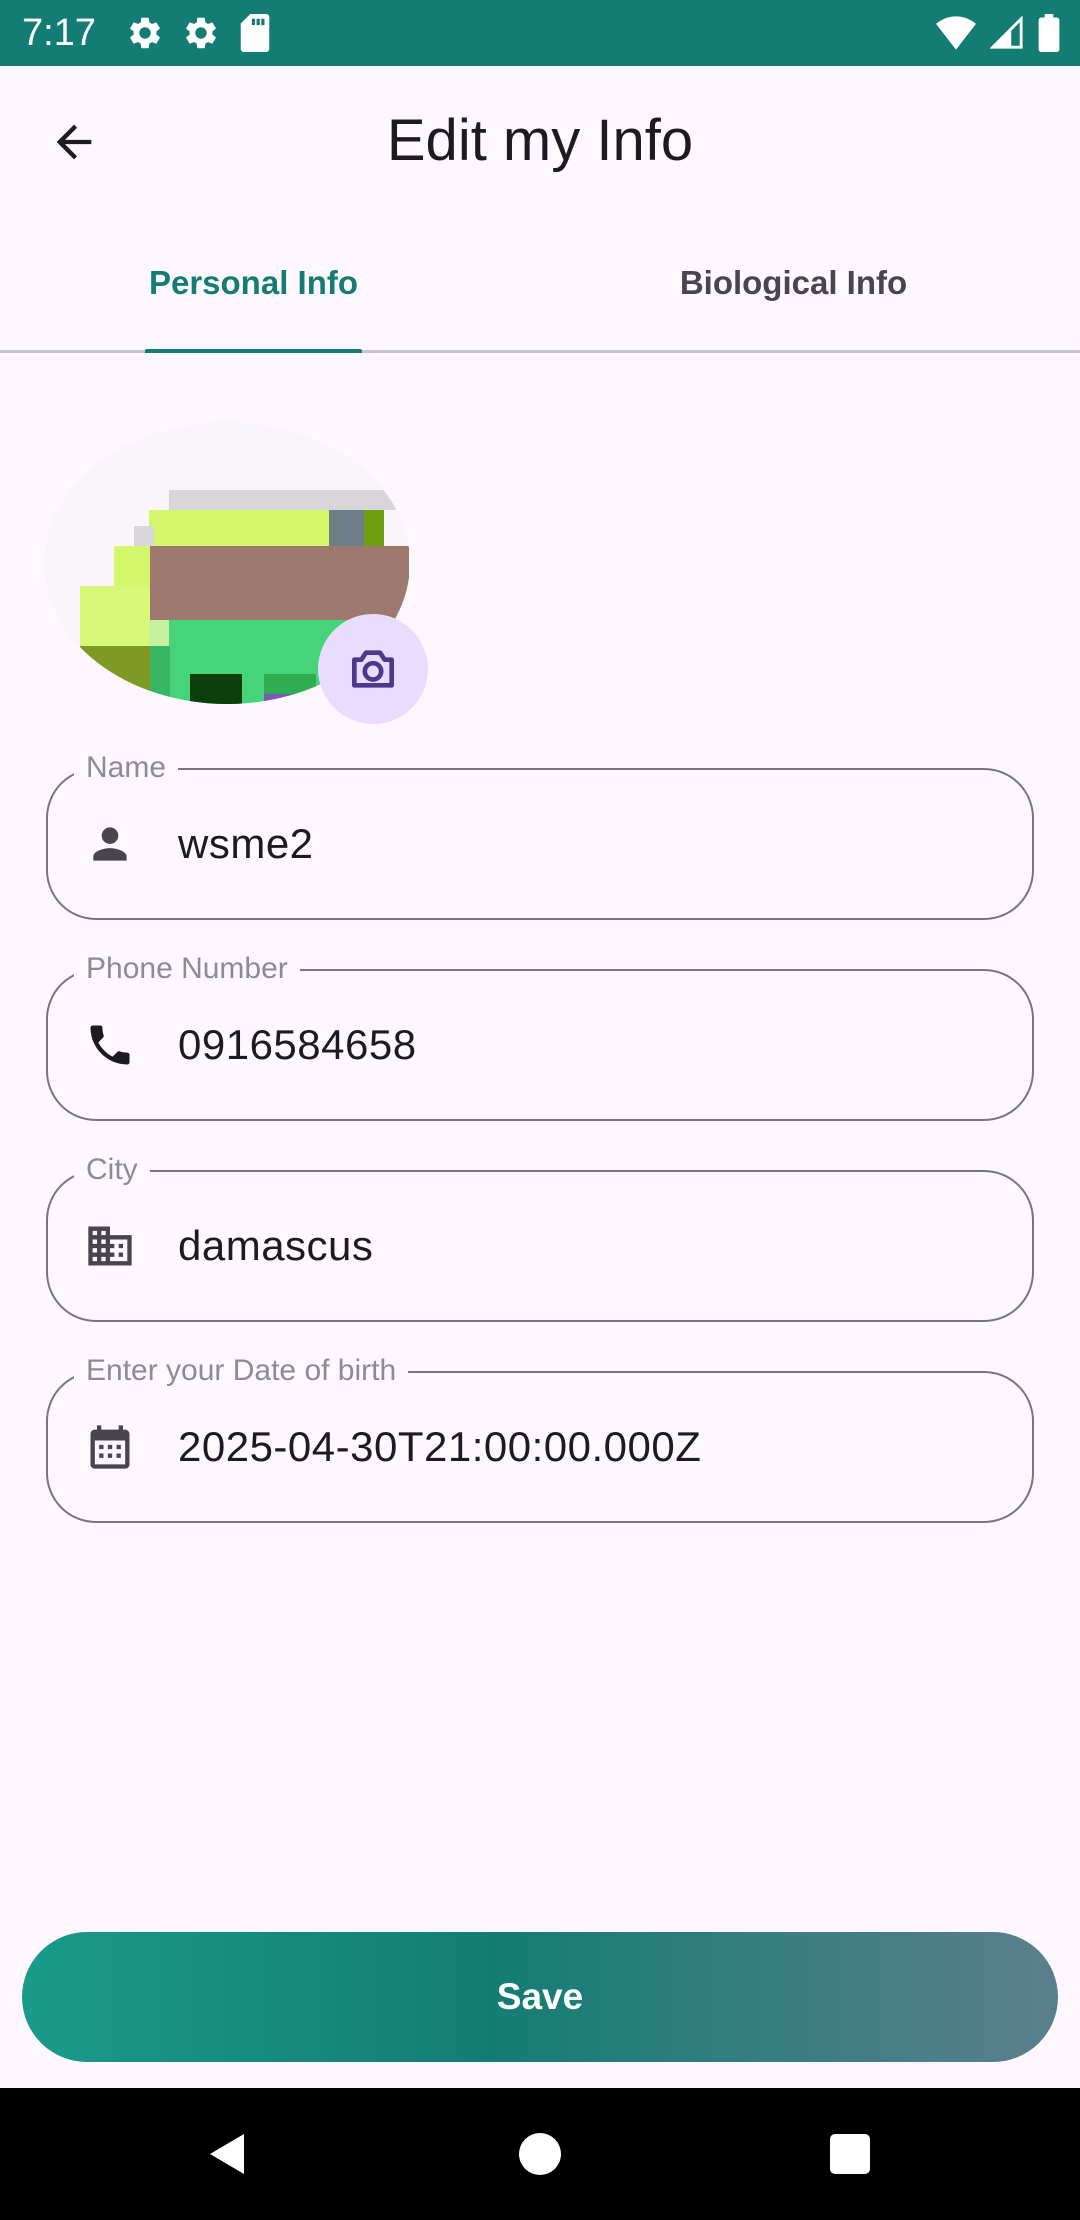  I want to click on phone-field: Phone Number 0916584658, so click(540, 1036).